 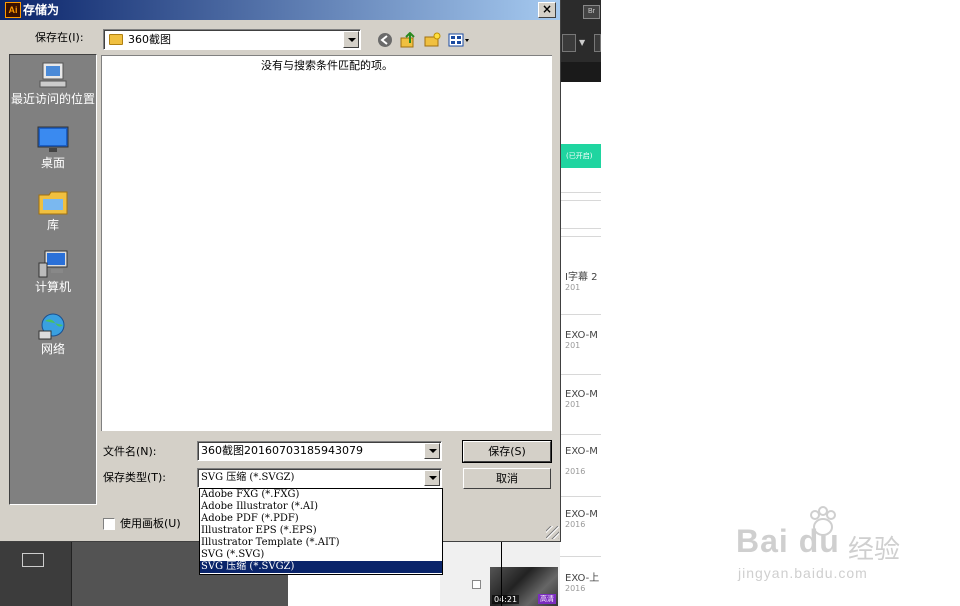 I want to click on recent-places-icon, so click(x=53, y=76).